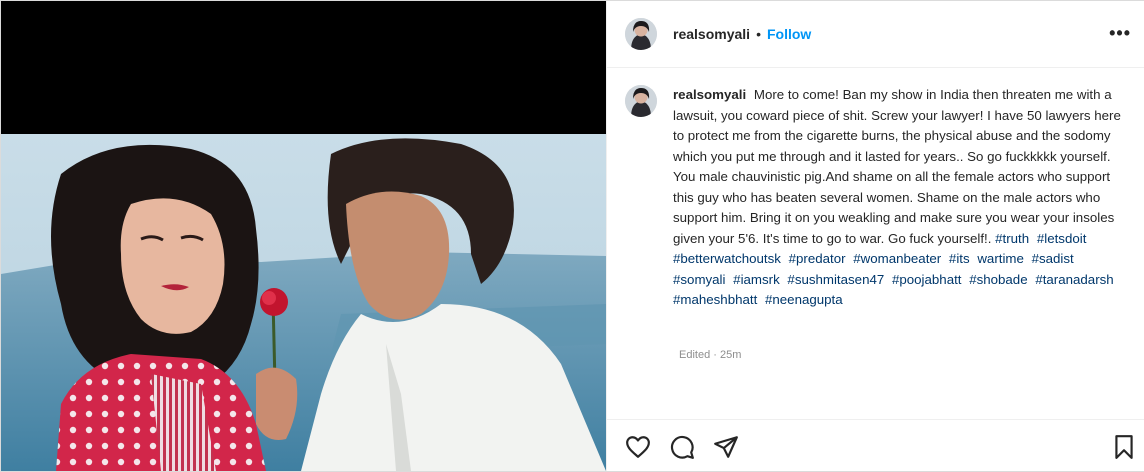 The height and width of the screenshot is (472, 1144). Describe the element at coordinates (726, 447) in the screenshot. I see `paper-plane-icon` at that location.